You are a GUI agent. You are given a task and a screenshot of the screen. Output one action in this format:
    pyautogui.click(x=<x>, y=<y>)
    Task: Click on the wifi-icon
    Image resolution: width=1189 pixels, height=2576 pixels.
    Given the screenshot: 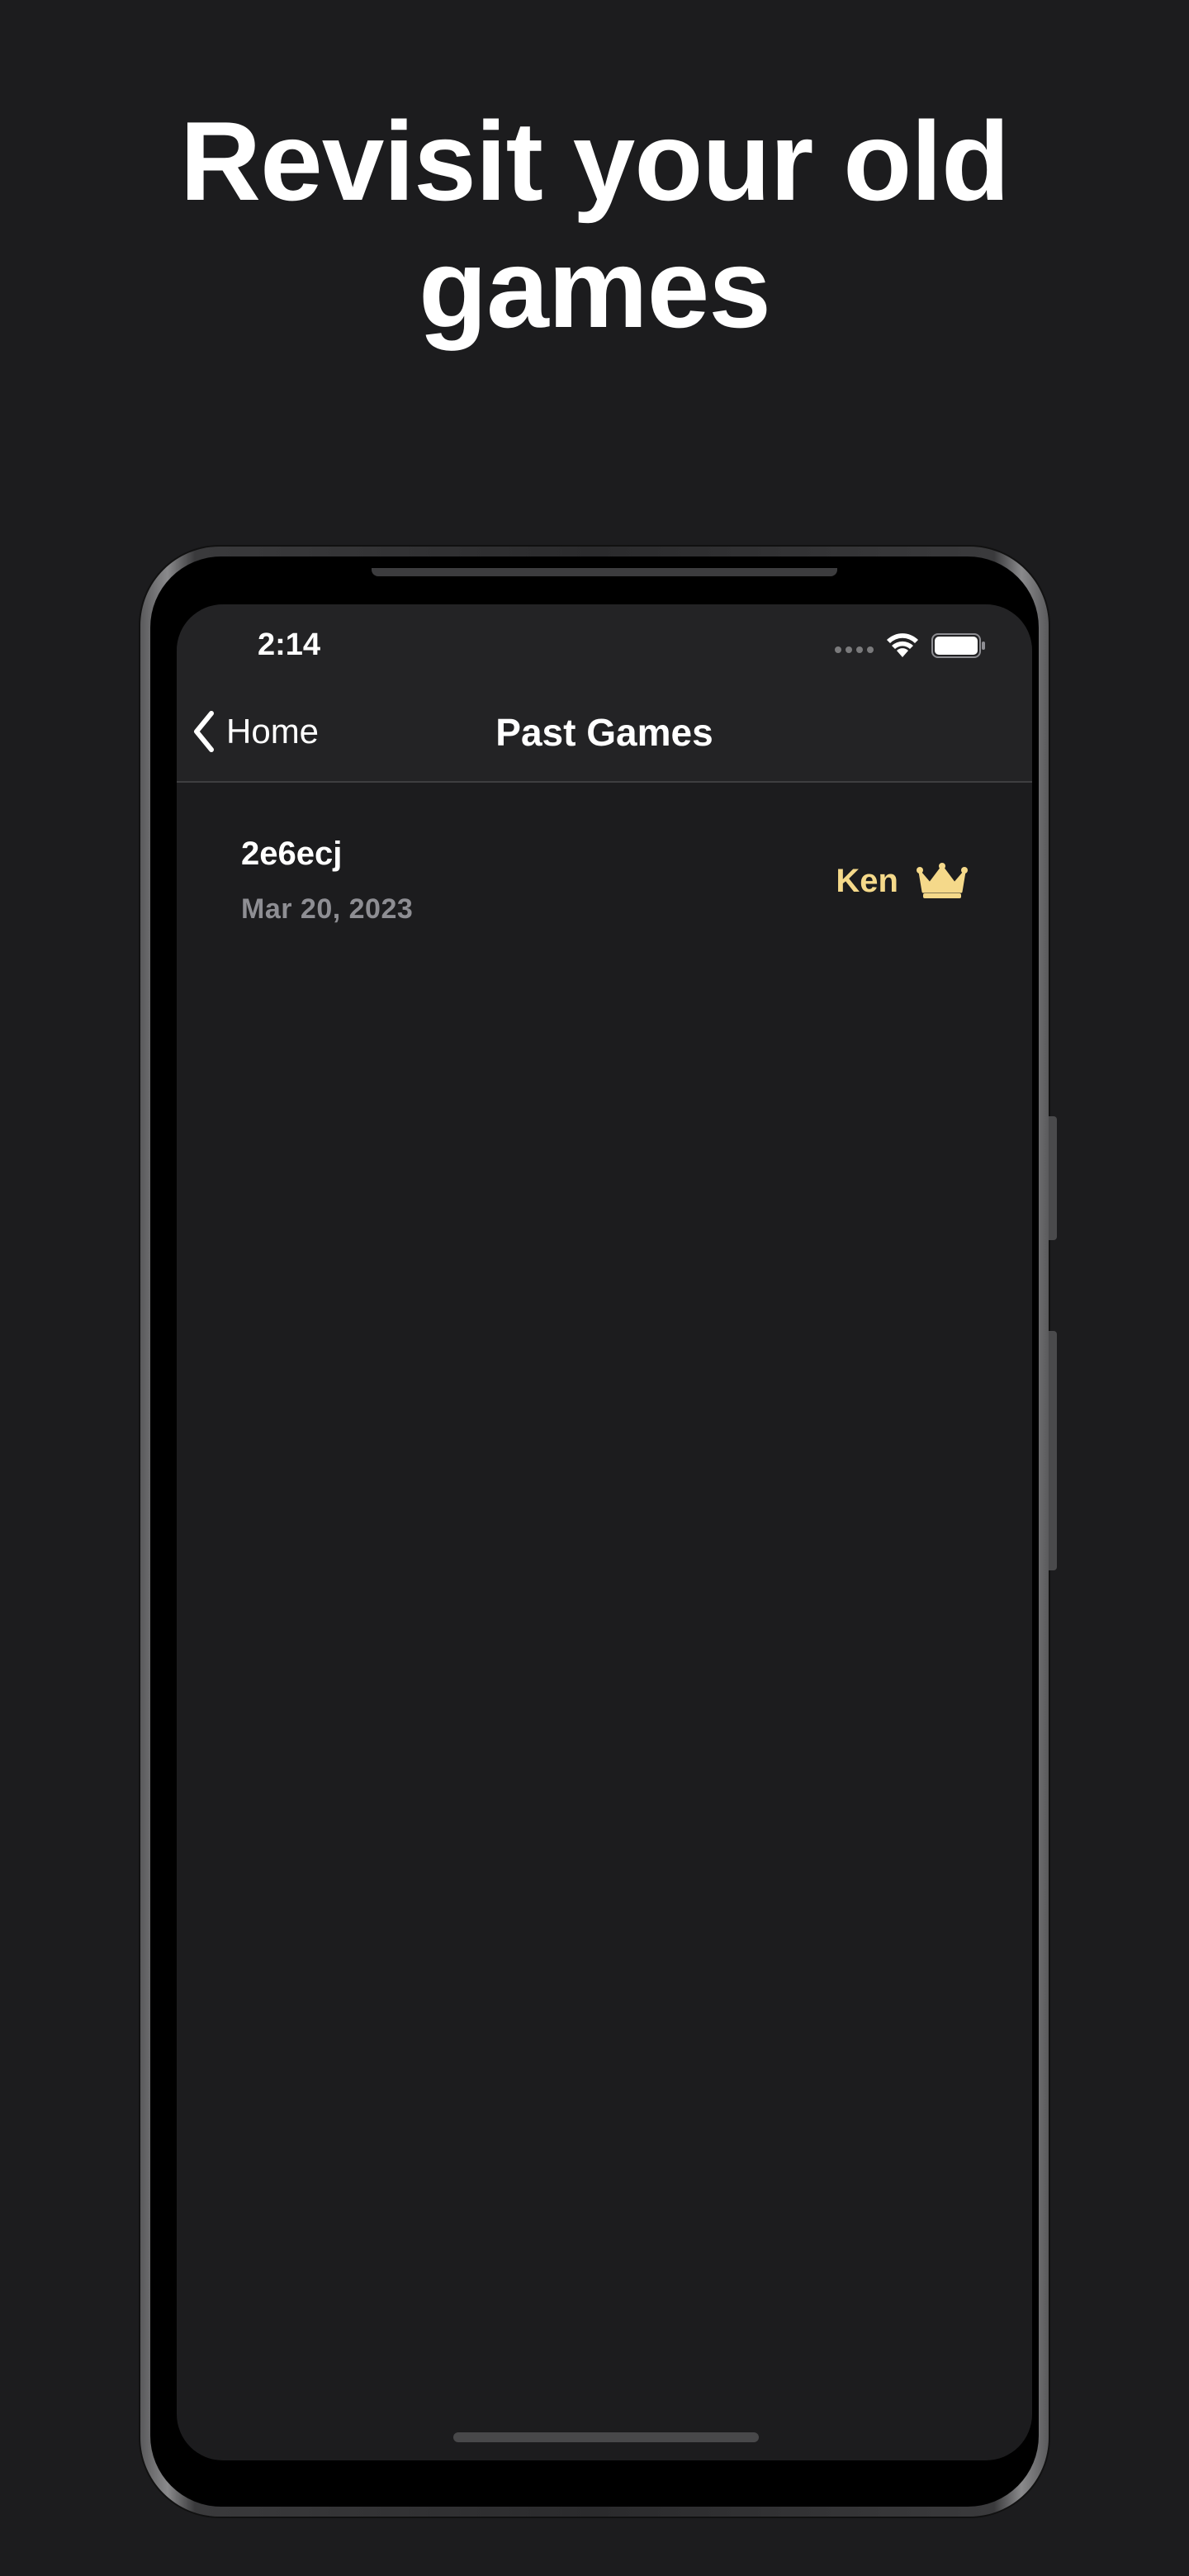 What is the action you would take?
    pyautogui.click(x=902, y=645)
    